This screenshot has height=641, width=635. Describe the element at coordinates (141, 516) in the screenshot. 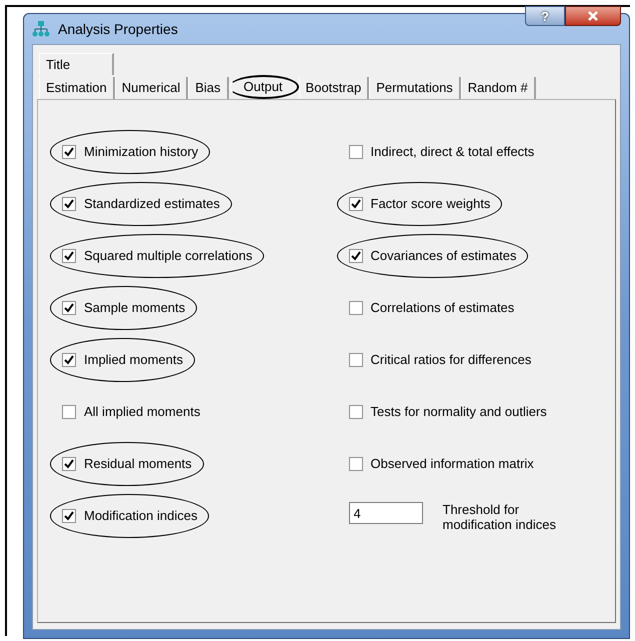

I see `option-label: Modification indices` at that location.